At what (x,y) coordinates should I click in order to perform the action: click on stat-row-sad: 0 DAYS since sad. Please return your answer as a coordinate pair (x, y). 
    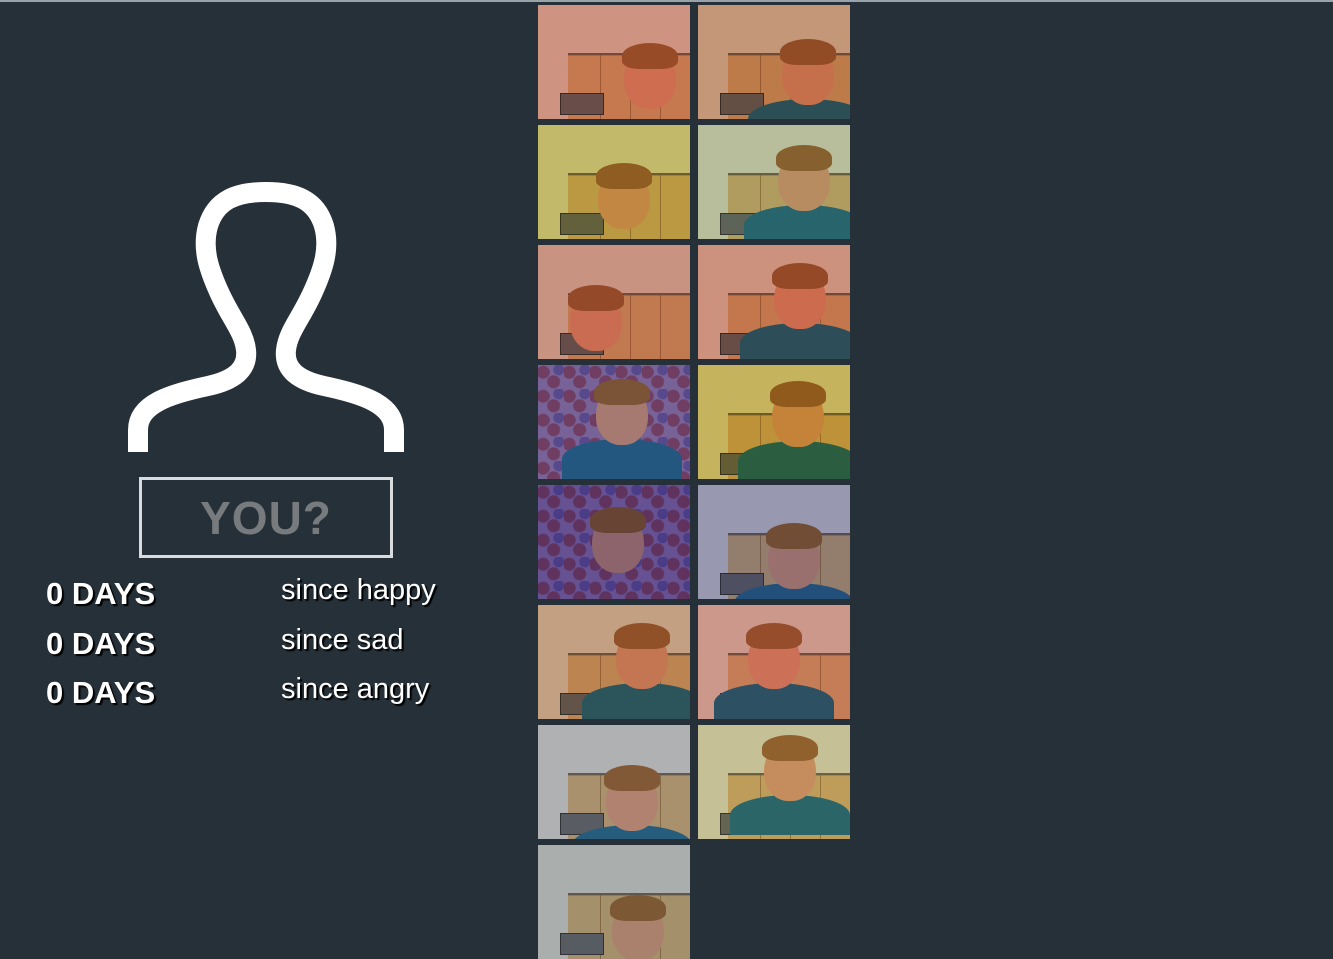
    Looking at the image, I should click on (256, 647).